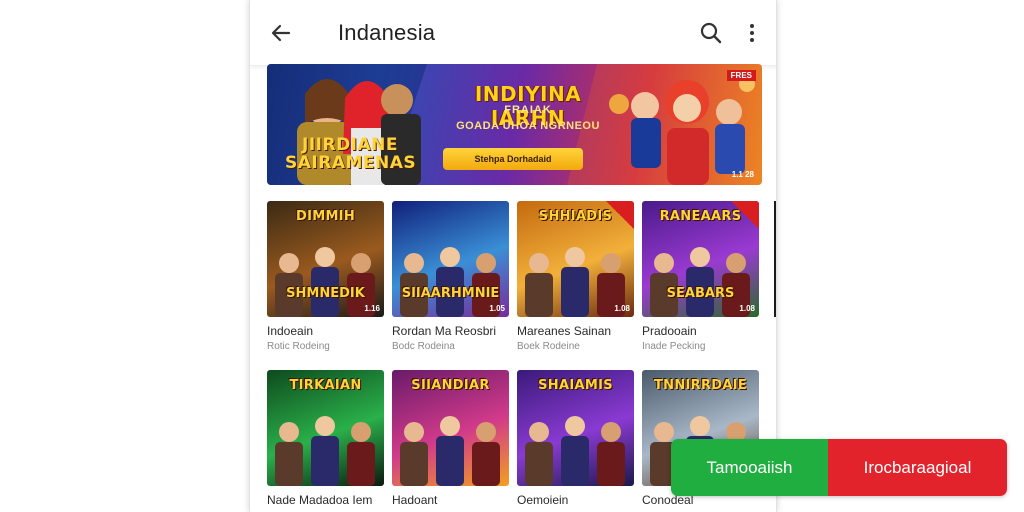  I want to click on banner-subline-1: FRAIAK, so click(528, 110).